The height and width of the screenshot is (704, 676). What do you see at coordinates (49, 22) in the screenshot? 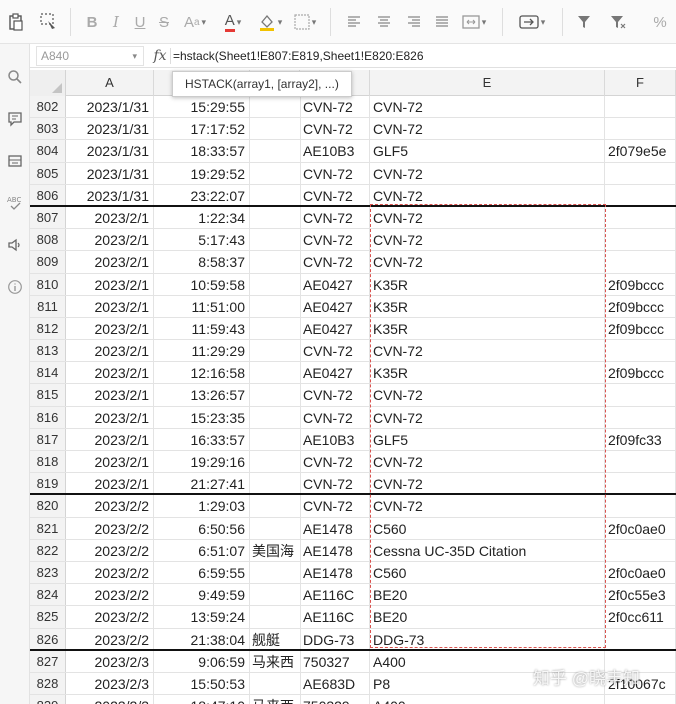
I see `format-painter-icon` at bounding box center [49, 22].